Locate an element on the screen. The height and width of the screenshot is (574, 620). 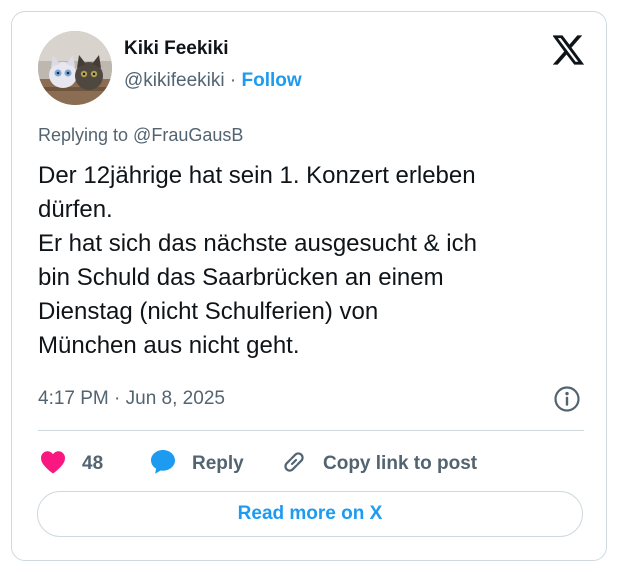
like-button: 48 is located at coordinates (71, 464).